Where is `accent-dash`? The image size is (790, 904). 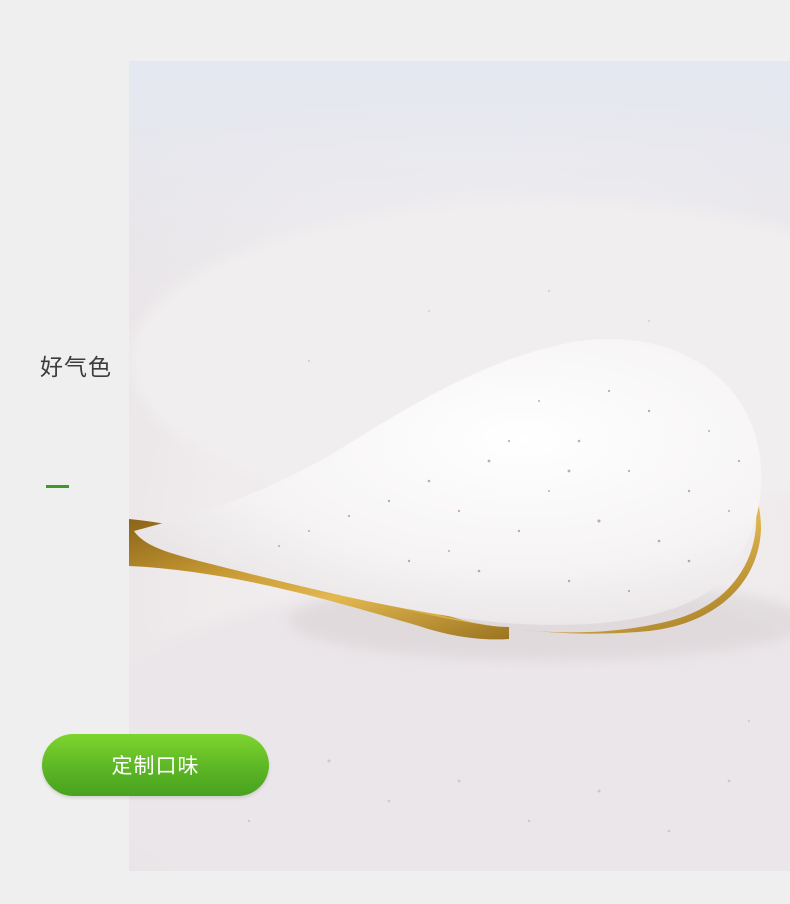
accent-dash is located at coordinates (57, 486).